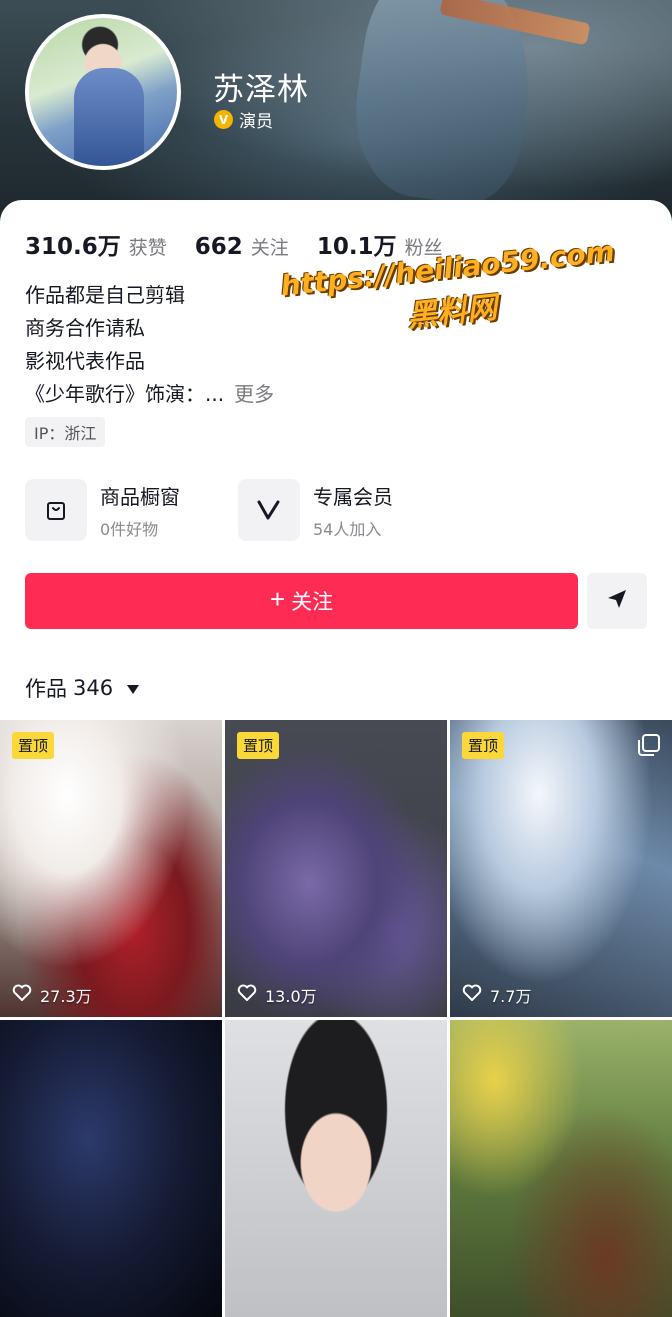 This screenshot has width=672, height=1317. Describe the element at coordinates (445, 105) in the screenshot. I see `banner-figure` at that location.